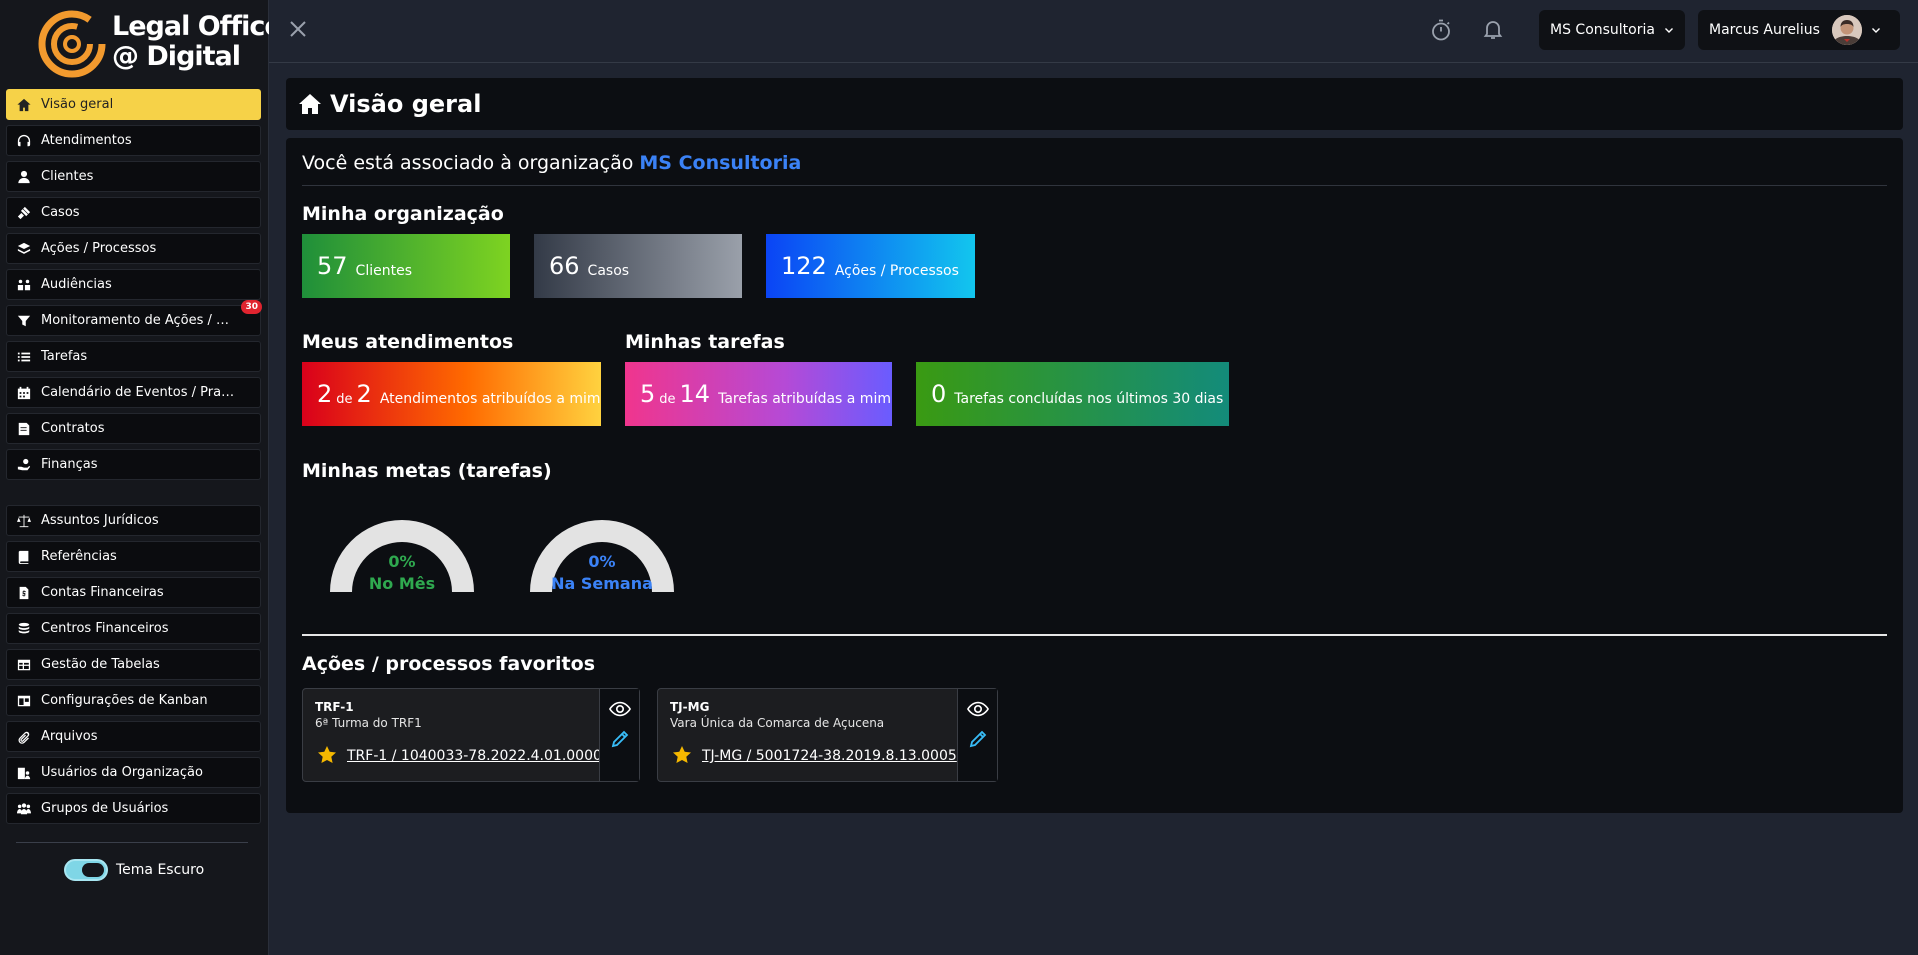 Image resolution: width=1918 pixels, height=955 pixels. Describe the element at coordinates (133, 356) in the screenshot. I see `sidebar-item-tarefas: Tarefas` at that location.